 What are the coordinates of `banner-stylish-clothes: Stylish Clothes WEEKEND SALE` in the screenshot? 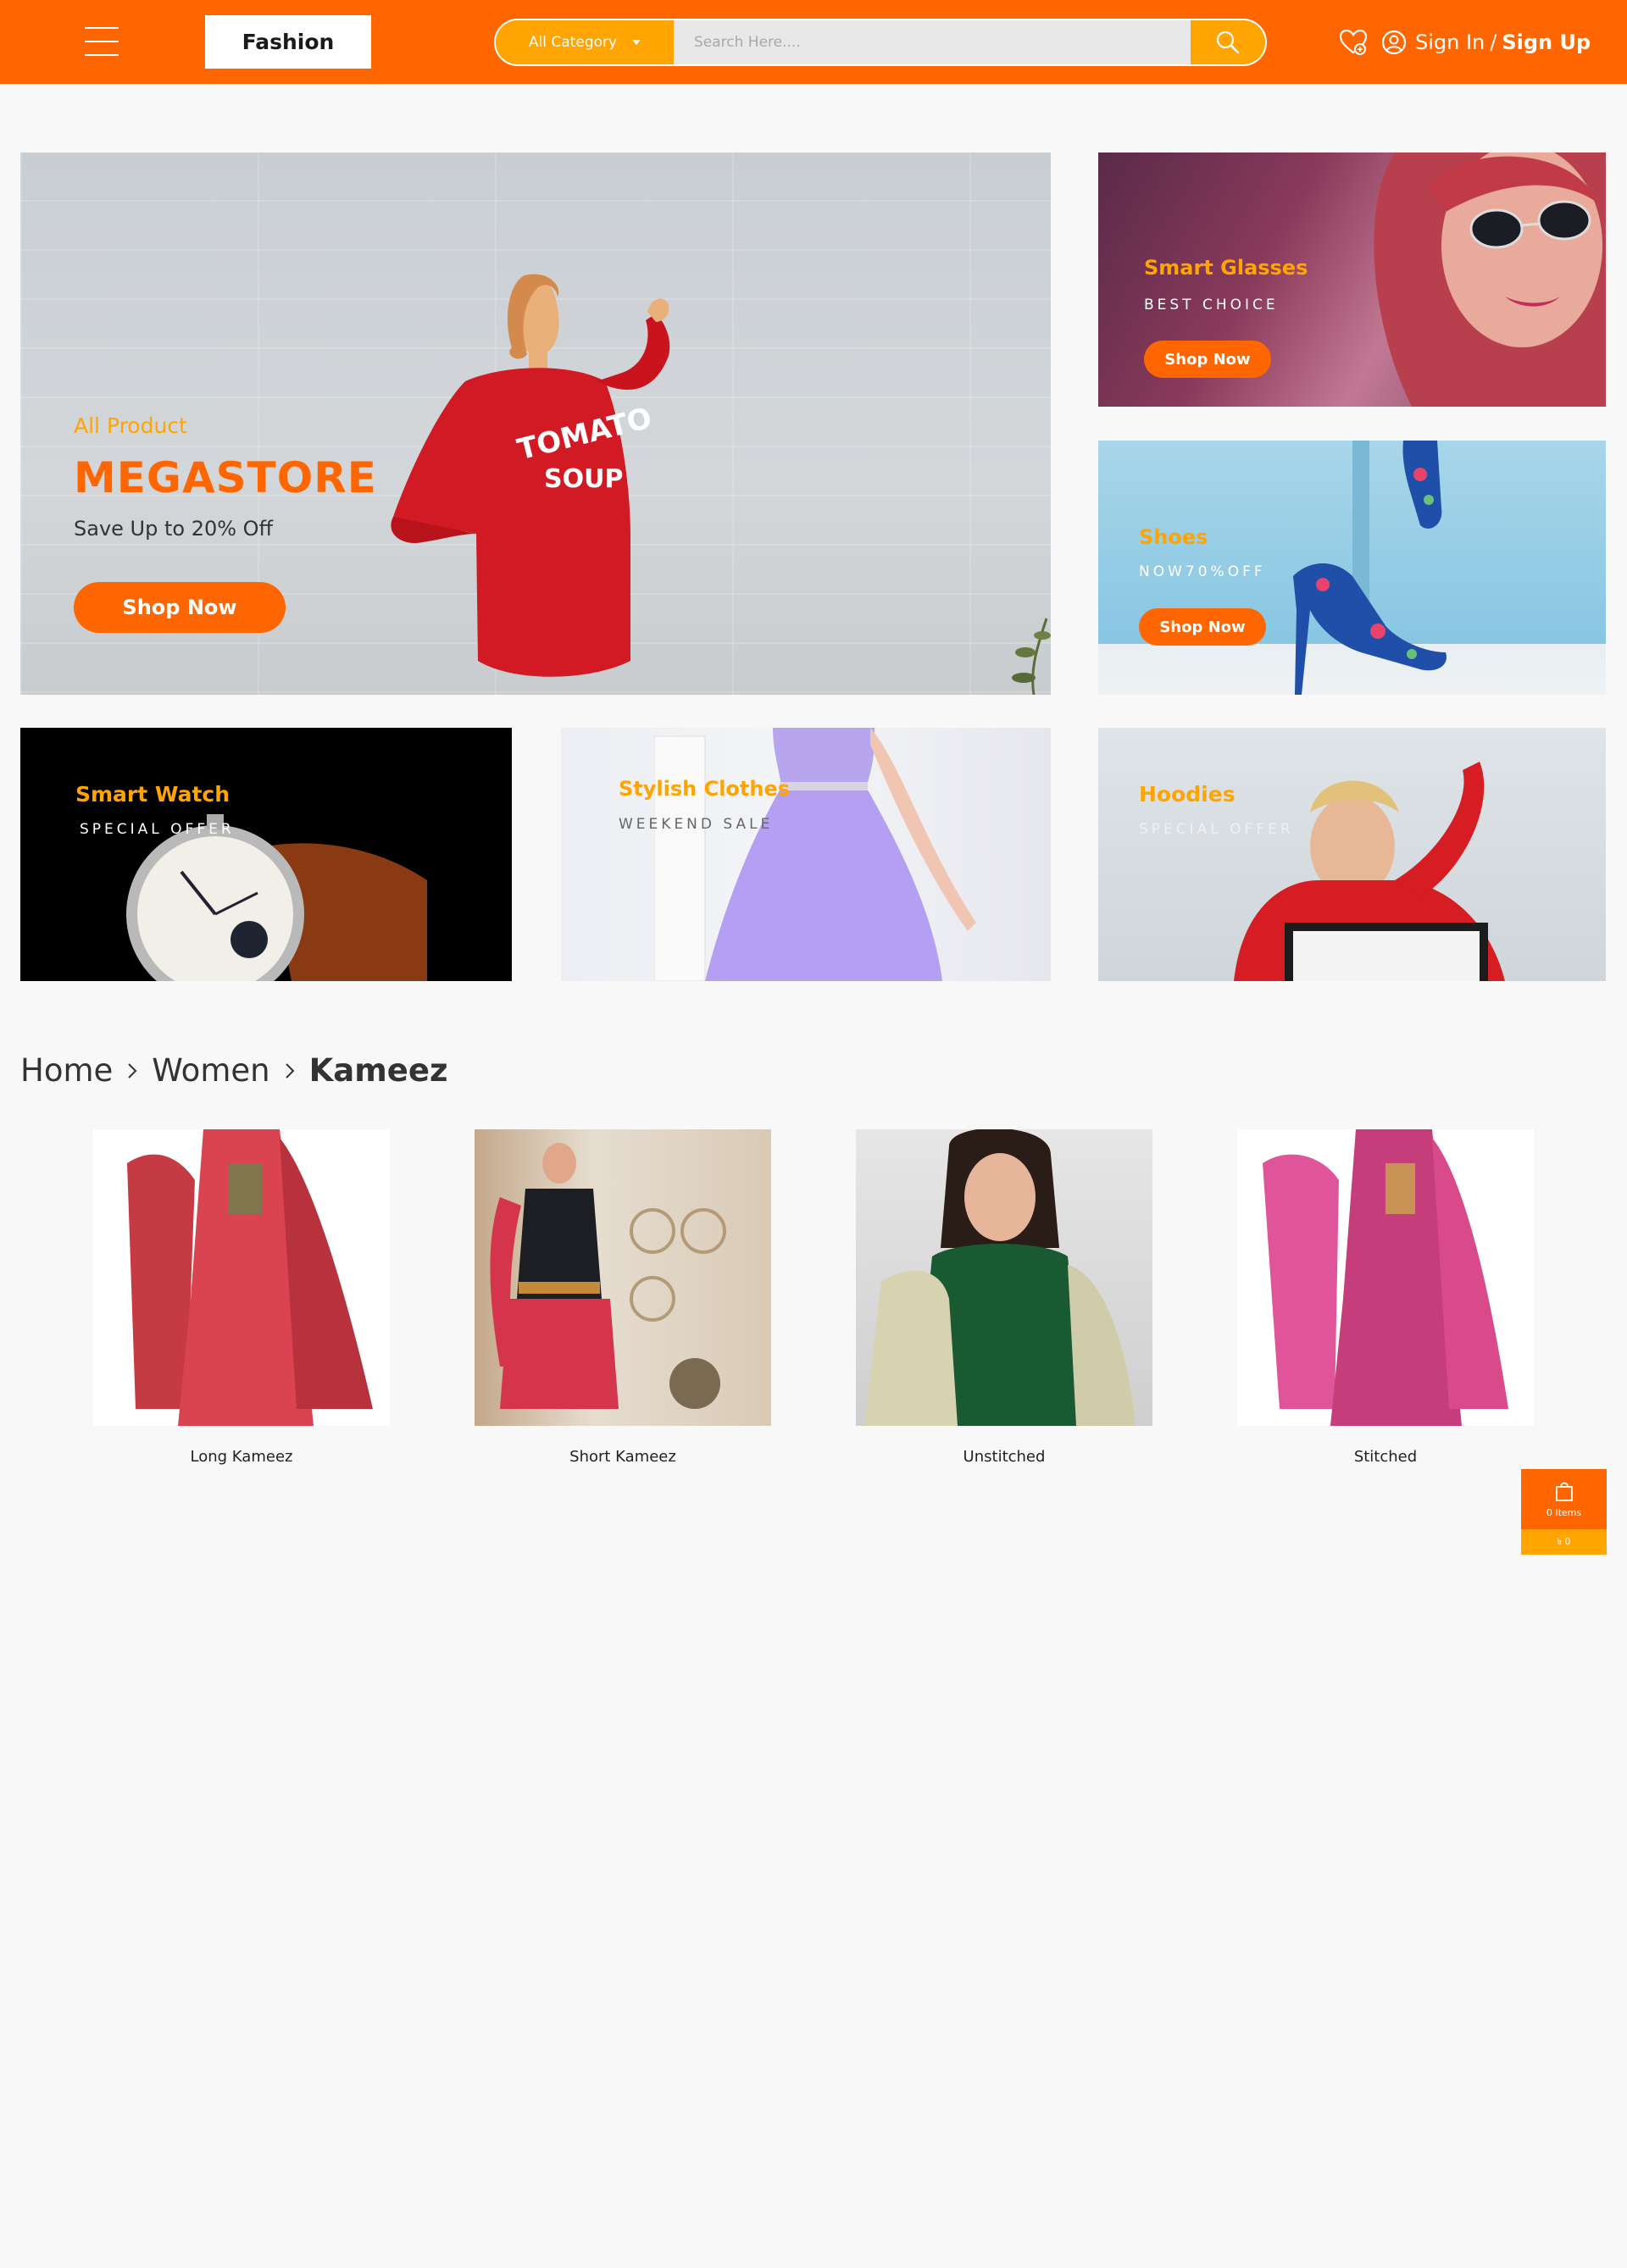 It's located at (806, 854).